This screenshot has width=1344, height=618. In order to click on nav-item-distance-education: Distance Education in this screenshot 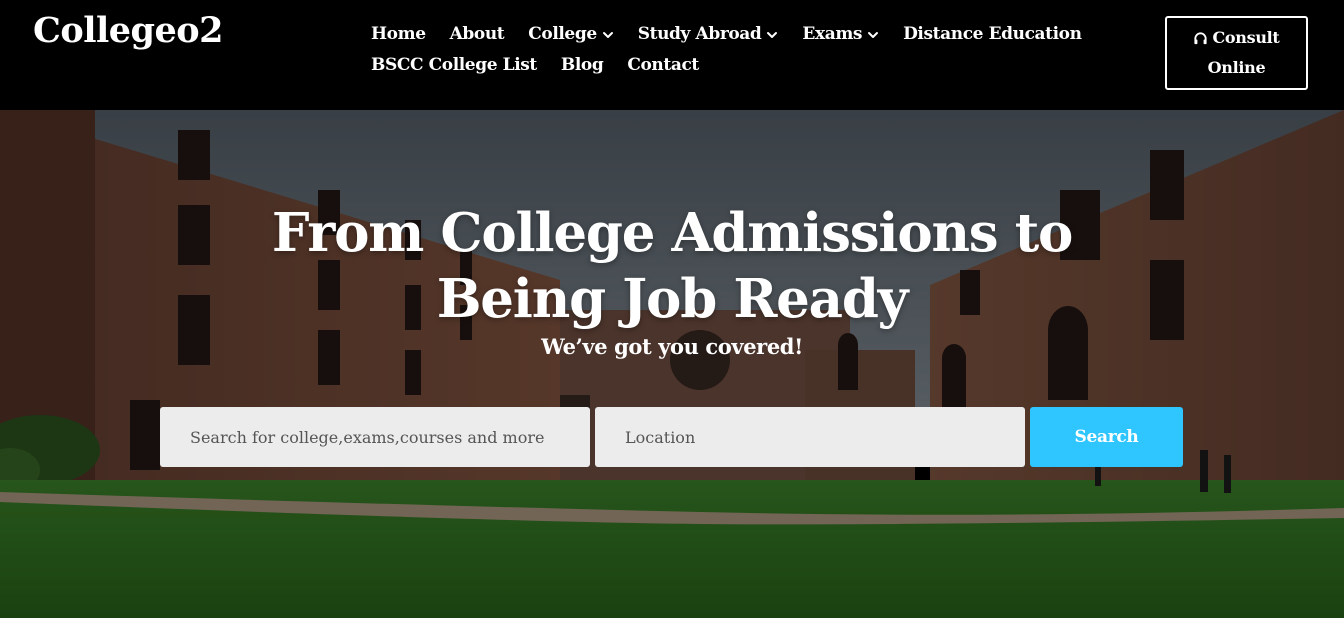, I will do `click(992, 34)`.